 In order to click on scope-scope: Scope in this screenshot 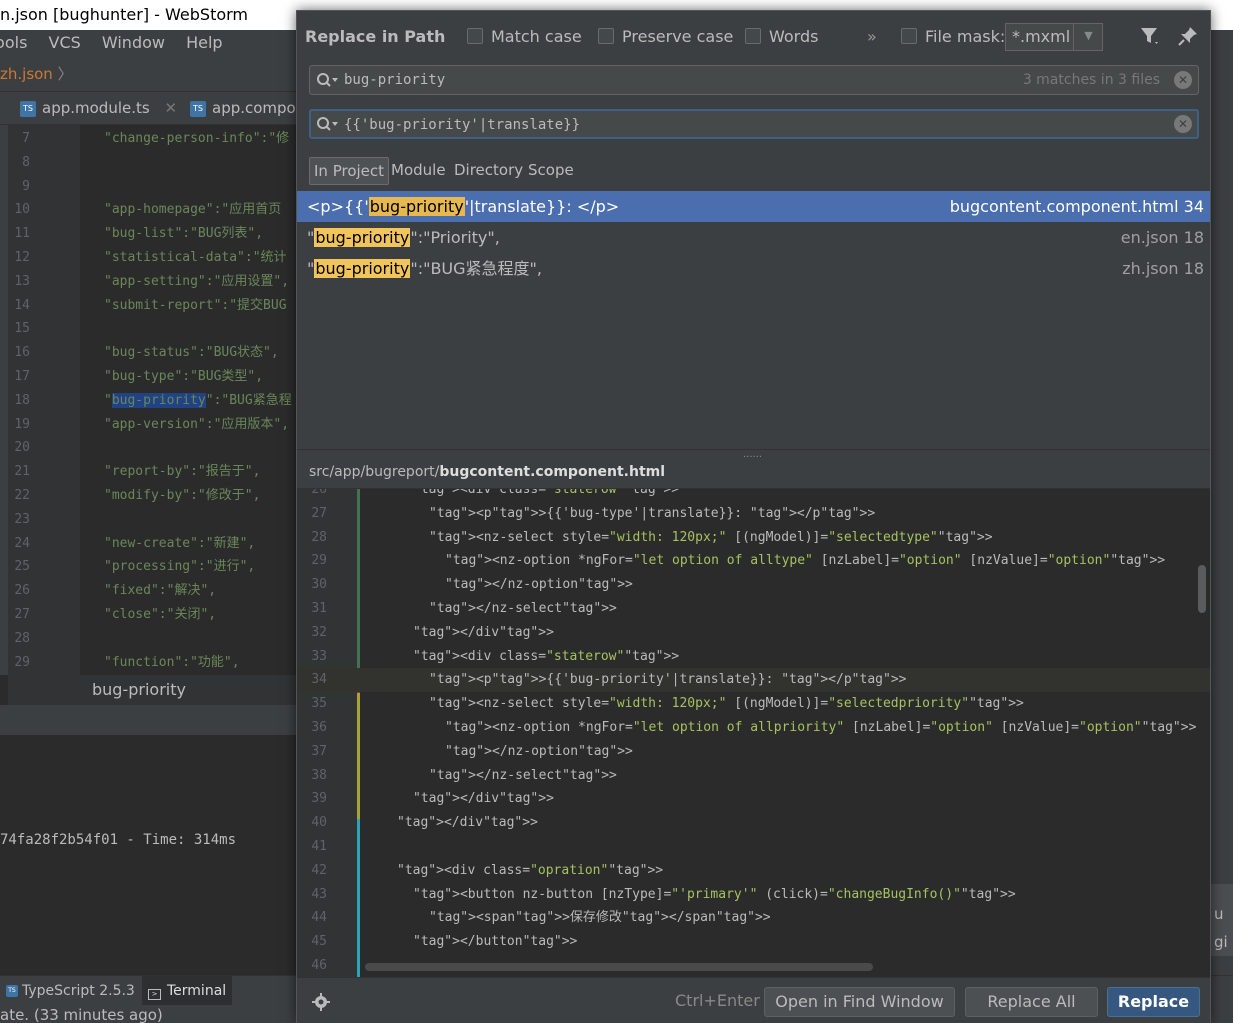, I will do `click(551, 171)`.